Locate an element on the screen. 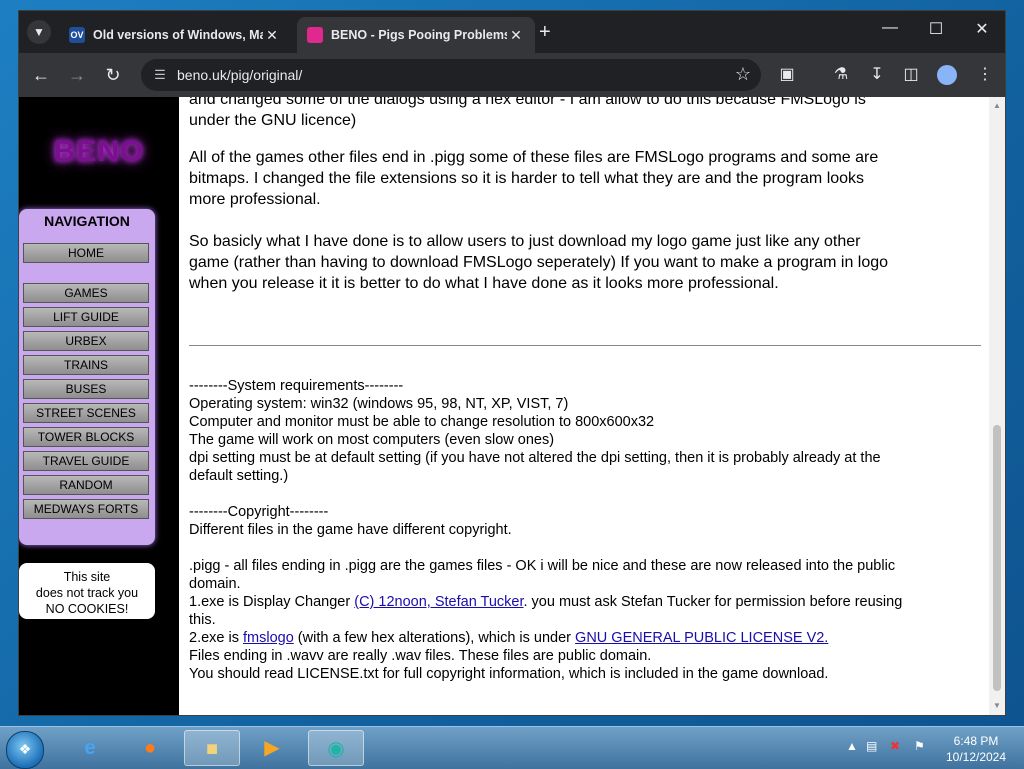  address-bar: ☰ beno.uk/pig/original/ ☆ is located at coordinates (451, 75).